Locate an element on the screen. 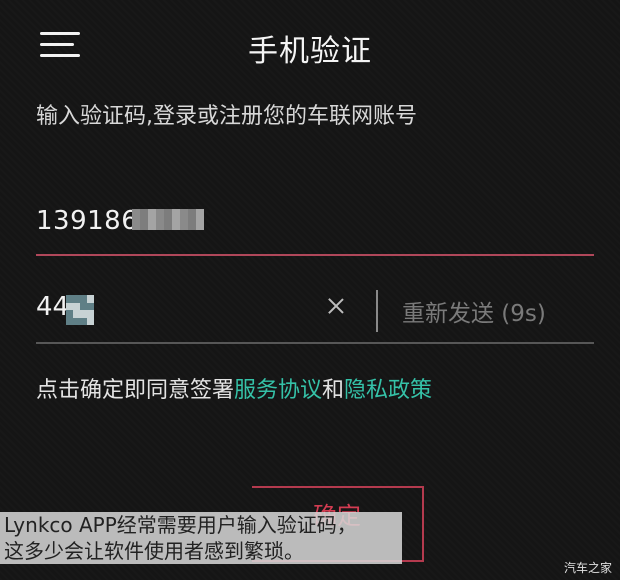  service-agreement-link: 服务协议 is located at coordinates (278, 390).